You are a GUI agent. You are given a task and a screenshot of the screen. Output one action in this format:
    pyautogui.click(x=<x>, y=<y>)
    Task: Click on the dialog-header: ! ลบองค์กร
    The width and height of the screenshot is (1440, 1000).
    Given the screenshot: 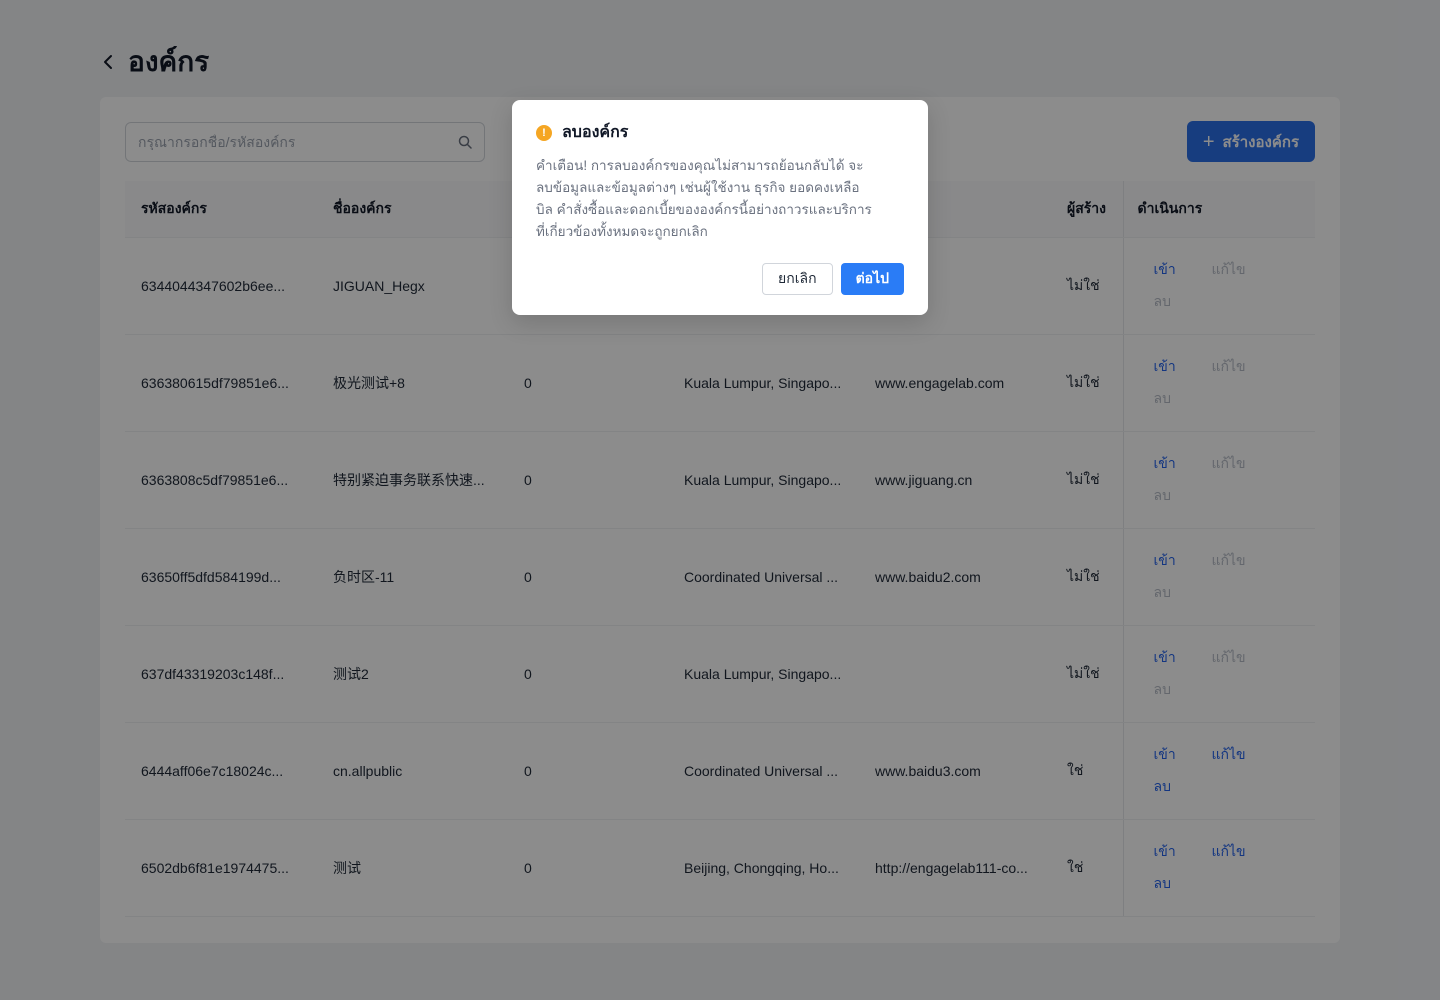 What is the action you would take?
    pyautogui.click(x=720, y=132)
    